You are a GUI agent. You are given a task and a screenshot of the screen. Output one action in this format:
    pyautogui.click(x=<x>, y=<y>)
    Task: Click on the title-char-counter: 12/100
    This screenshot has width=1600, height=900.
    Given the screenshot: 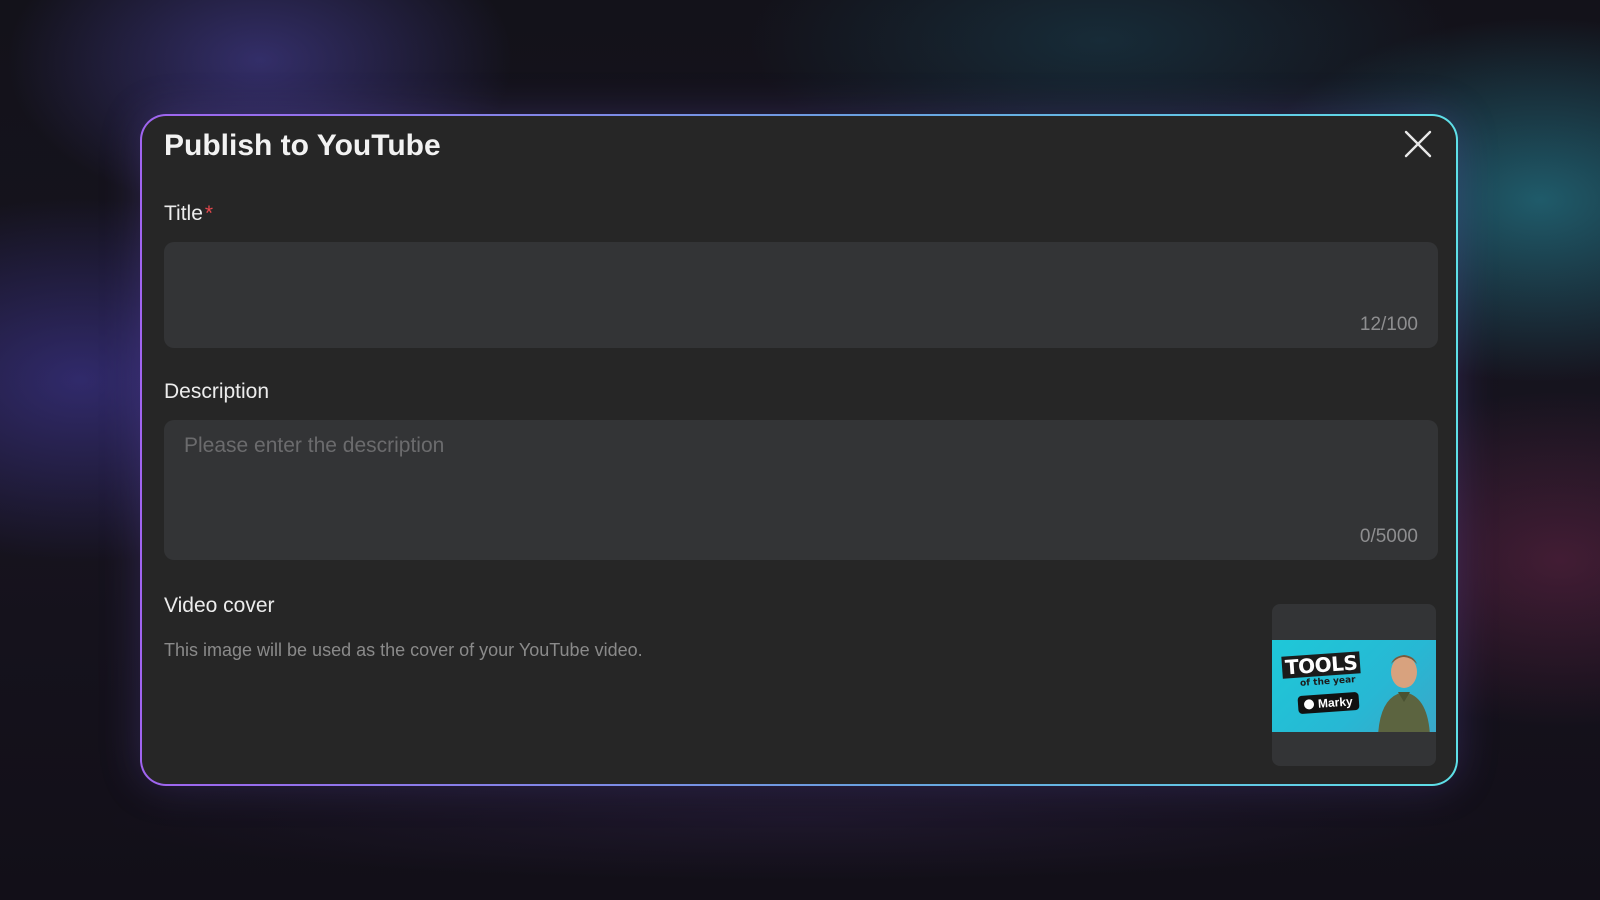 What is the action you would take?
    pyautogui.click(x=1388, y=324)
    